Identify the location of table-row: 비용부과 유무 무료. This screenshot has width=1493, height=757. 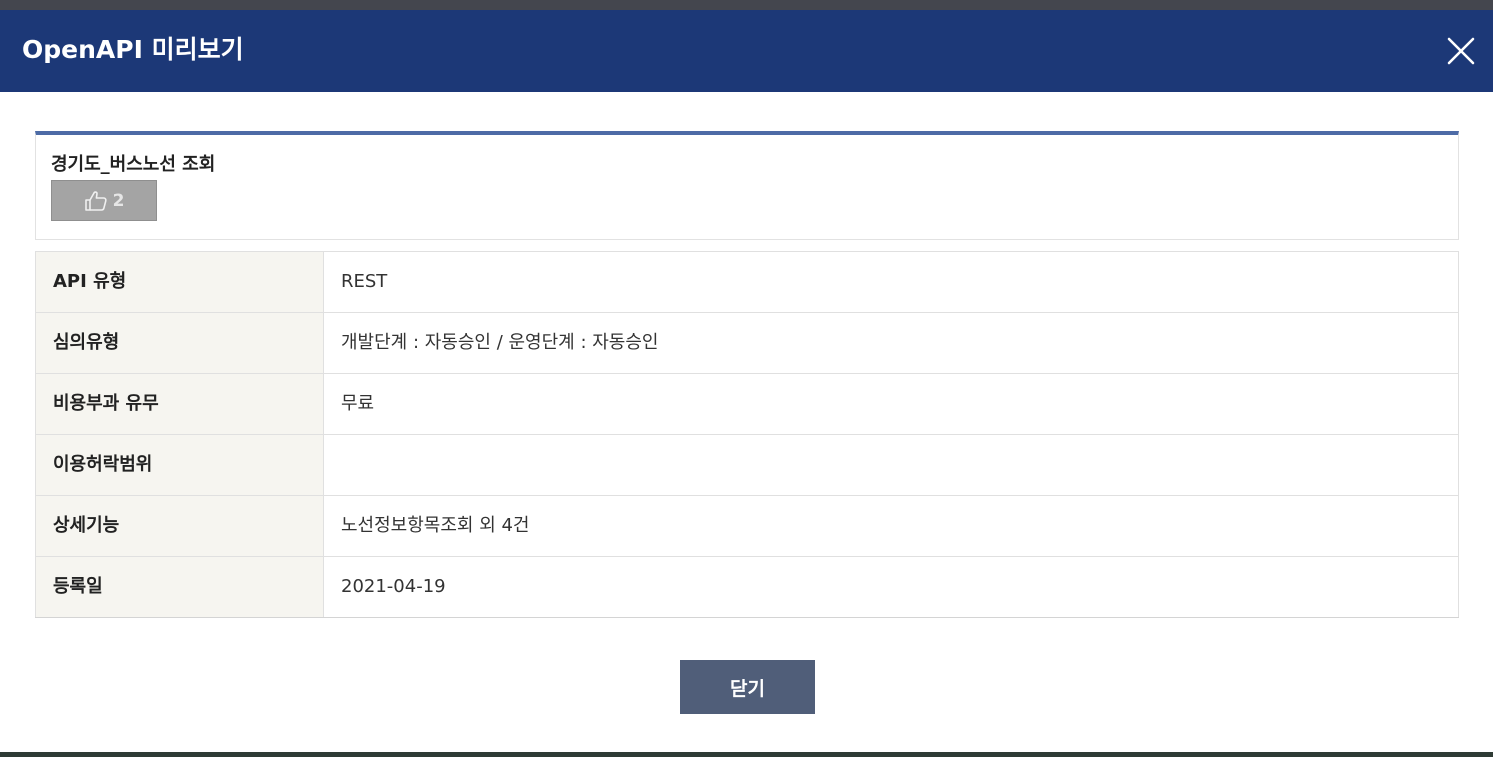
(747, 404).